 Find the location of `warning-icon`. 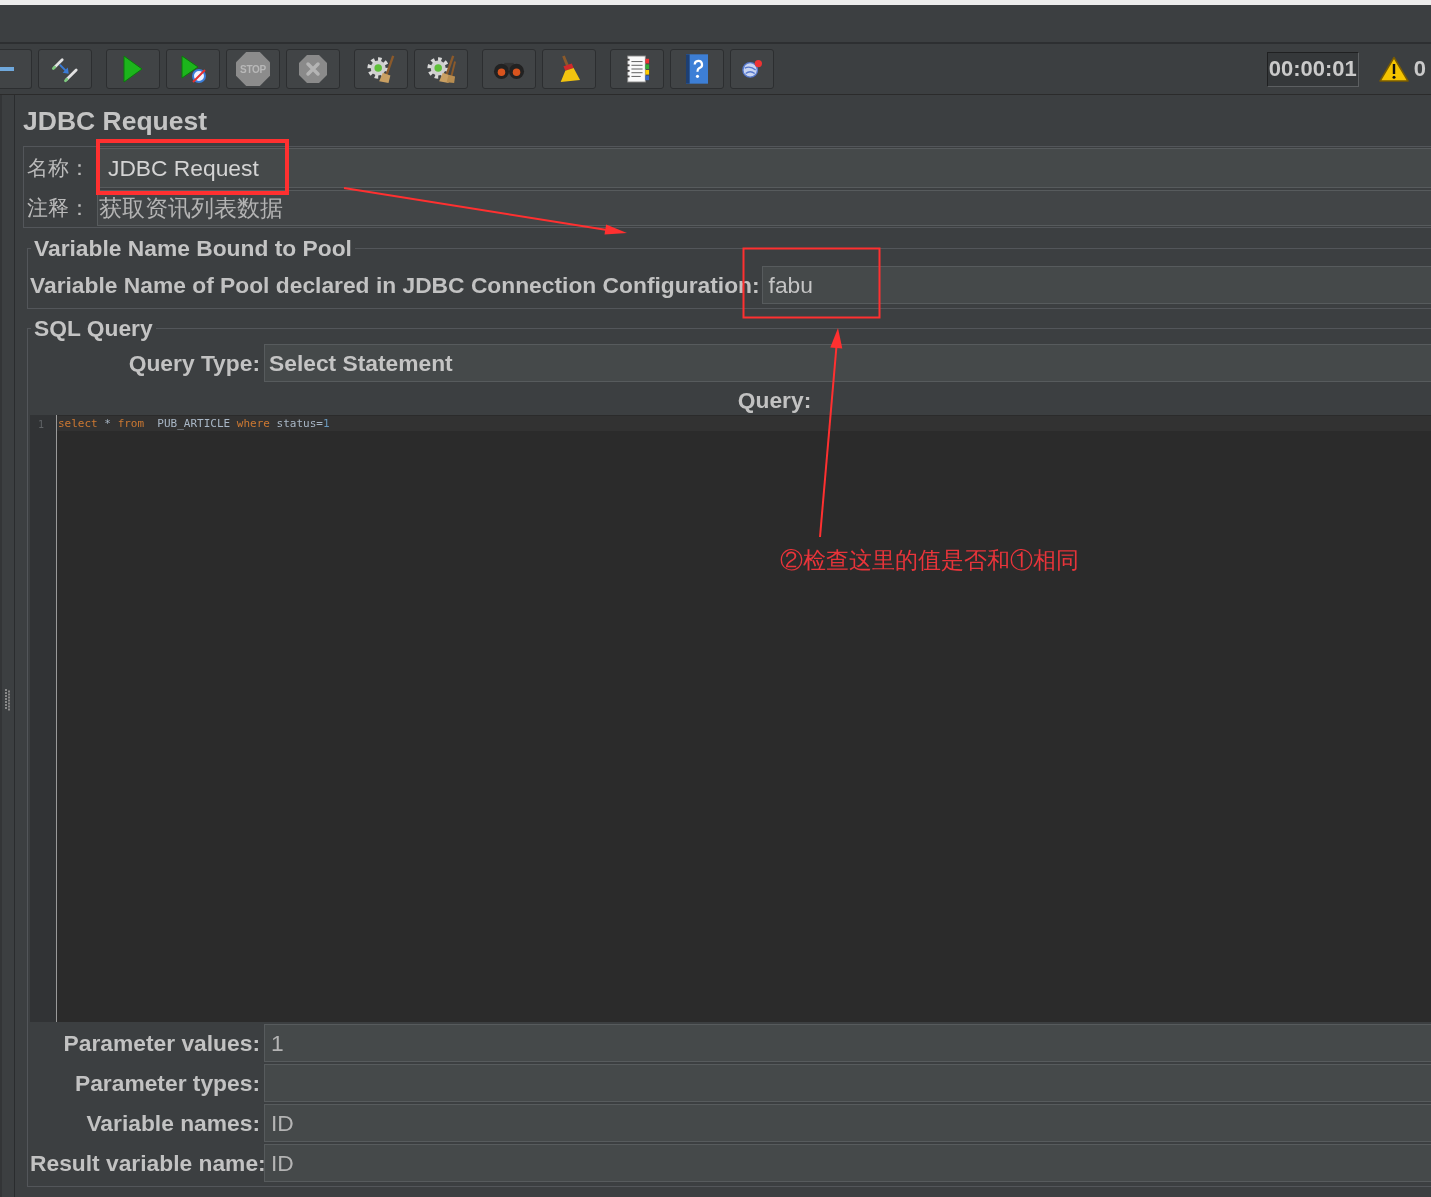

warning-icon is located at coordinates (1393, 69).